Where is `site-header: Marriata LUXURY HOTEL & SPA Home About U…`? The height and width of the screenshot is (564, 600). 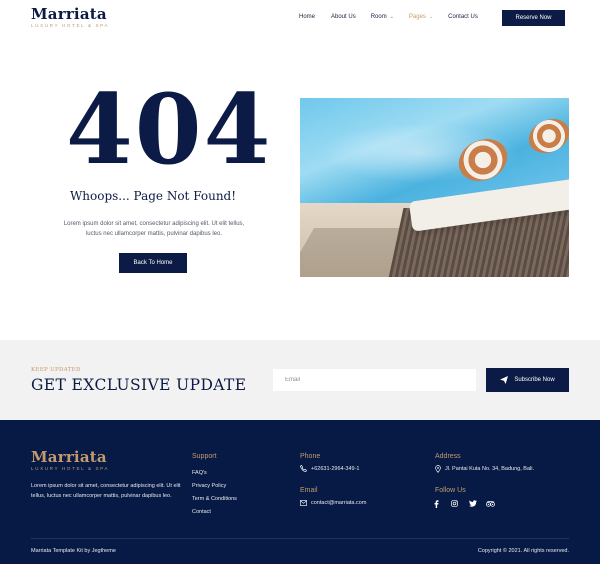
site-header: Marriata LUXURY HOTEL & SPA Home About U… is located at coordinates (300, 19).